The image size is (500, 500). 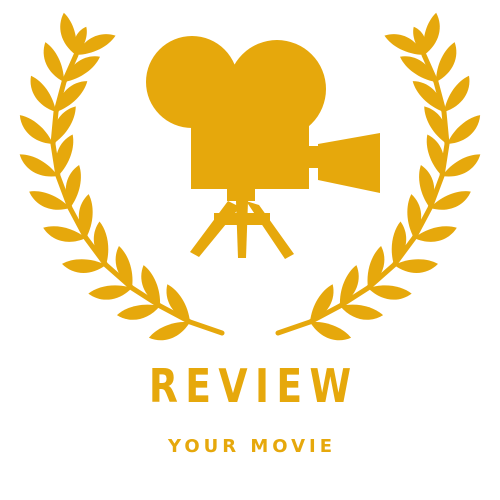 What do you see at coordinates (252, 446) in the screenshot?
I see `logo-subtitle: YOUR MOVIE` at bounding box center [252, 446].